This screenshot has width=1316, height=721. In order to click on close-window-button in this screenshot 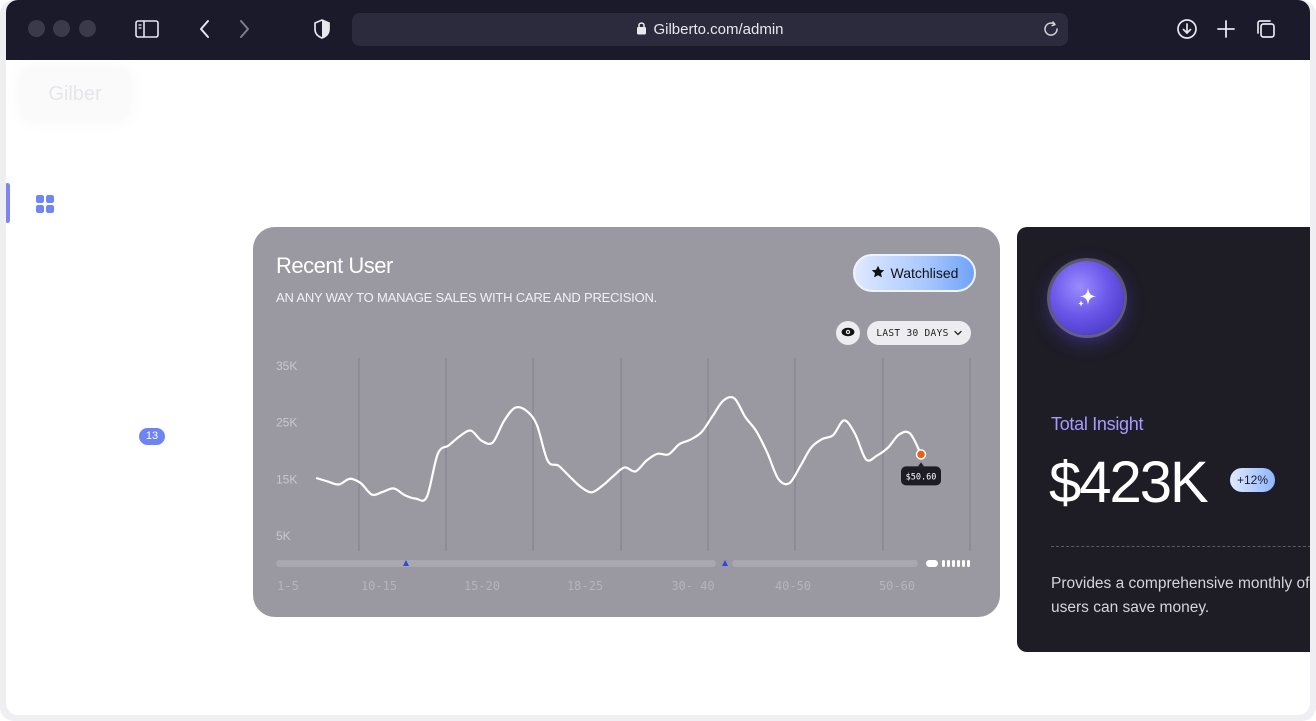, I will do `click(36, 28)`.